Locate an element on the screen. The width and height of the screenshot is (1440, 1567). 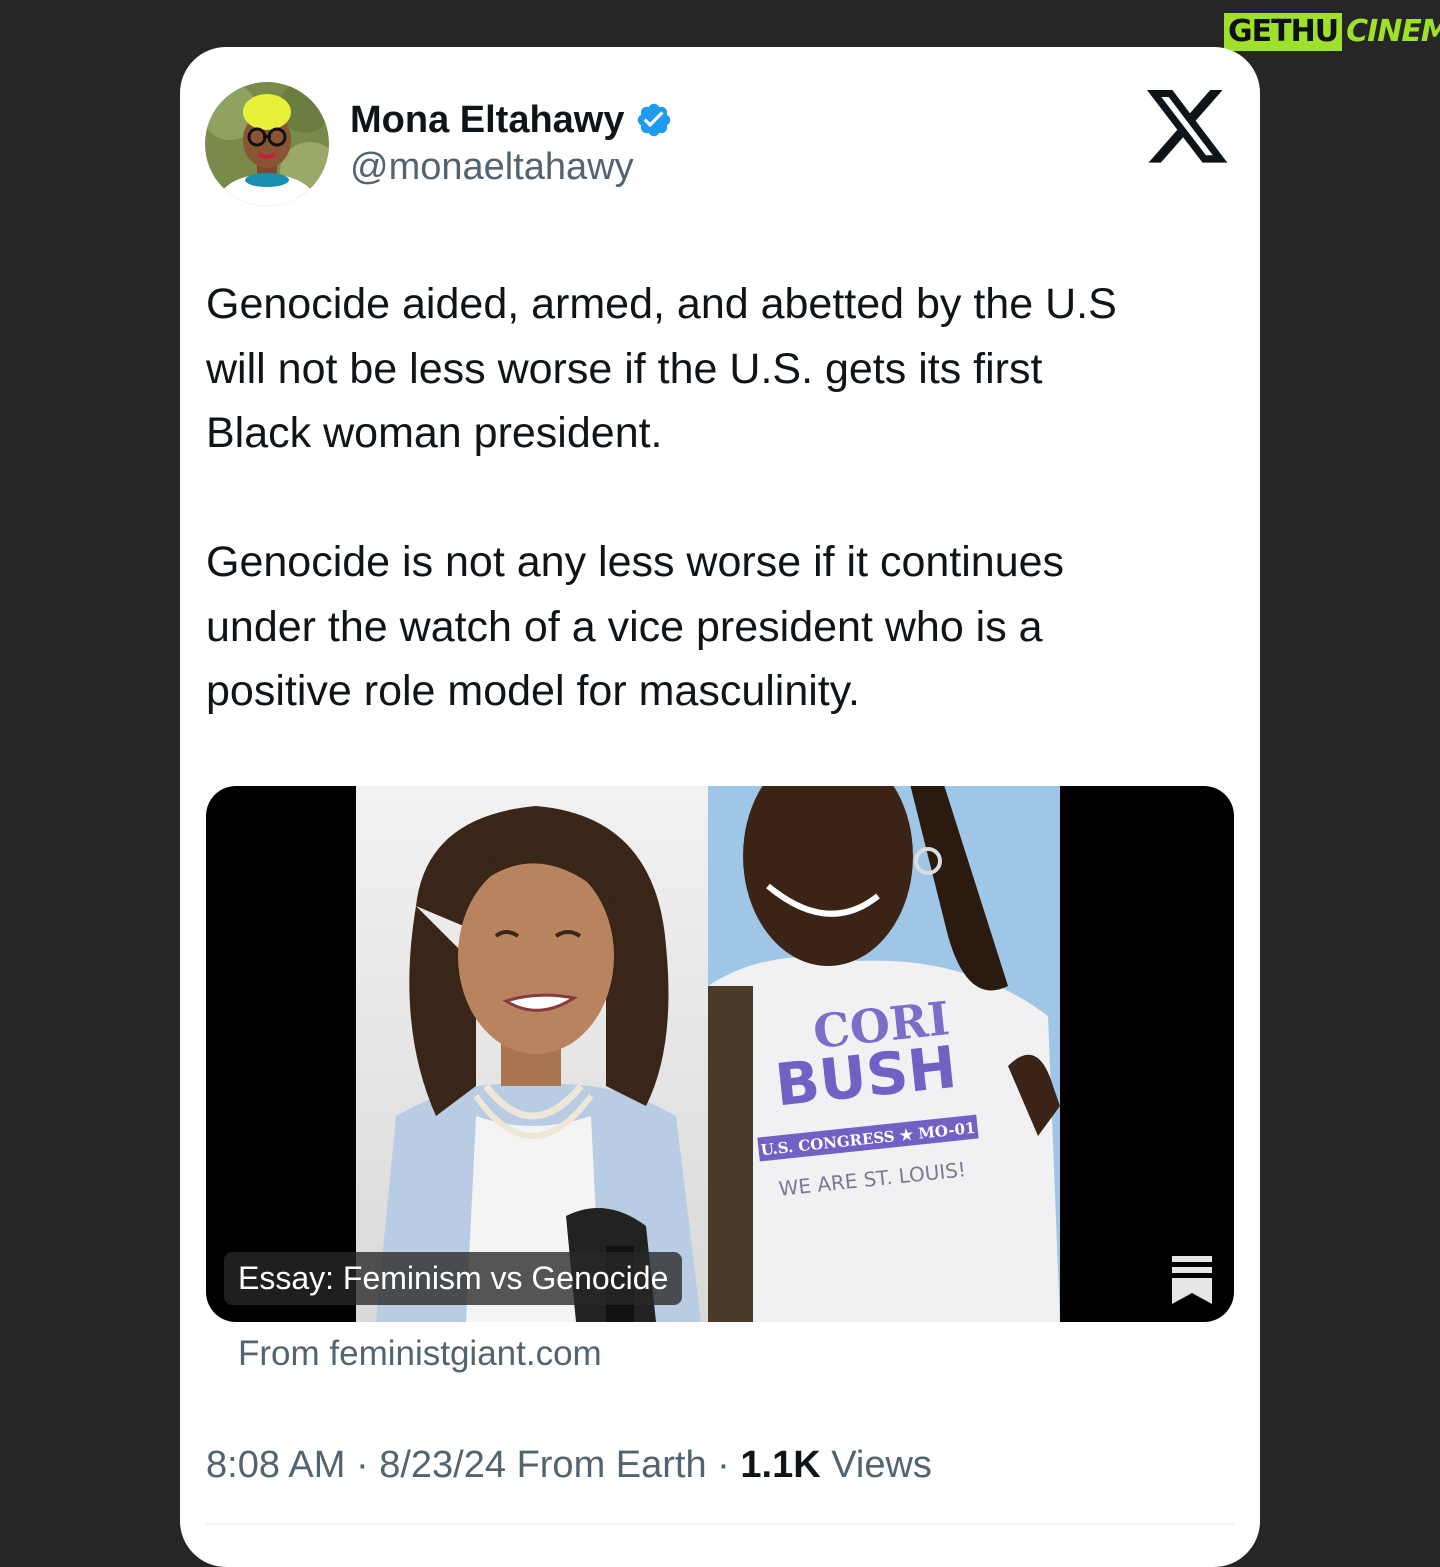
author-name: Mona Eltahawy is located at coordinates (487, 120).